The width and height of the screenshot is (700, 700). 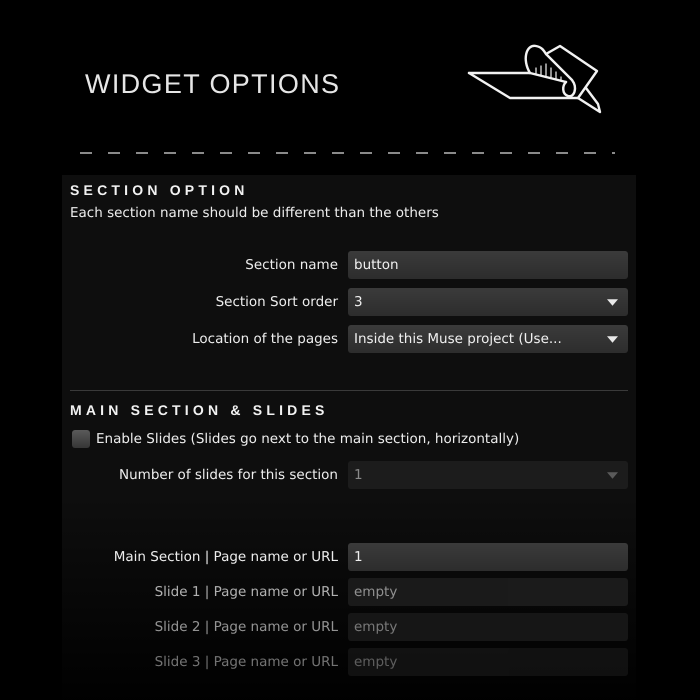 I want to click on text-field: button, so click(x=488, y=265).